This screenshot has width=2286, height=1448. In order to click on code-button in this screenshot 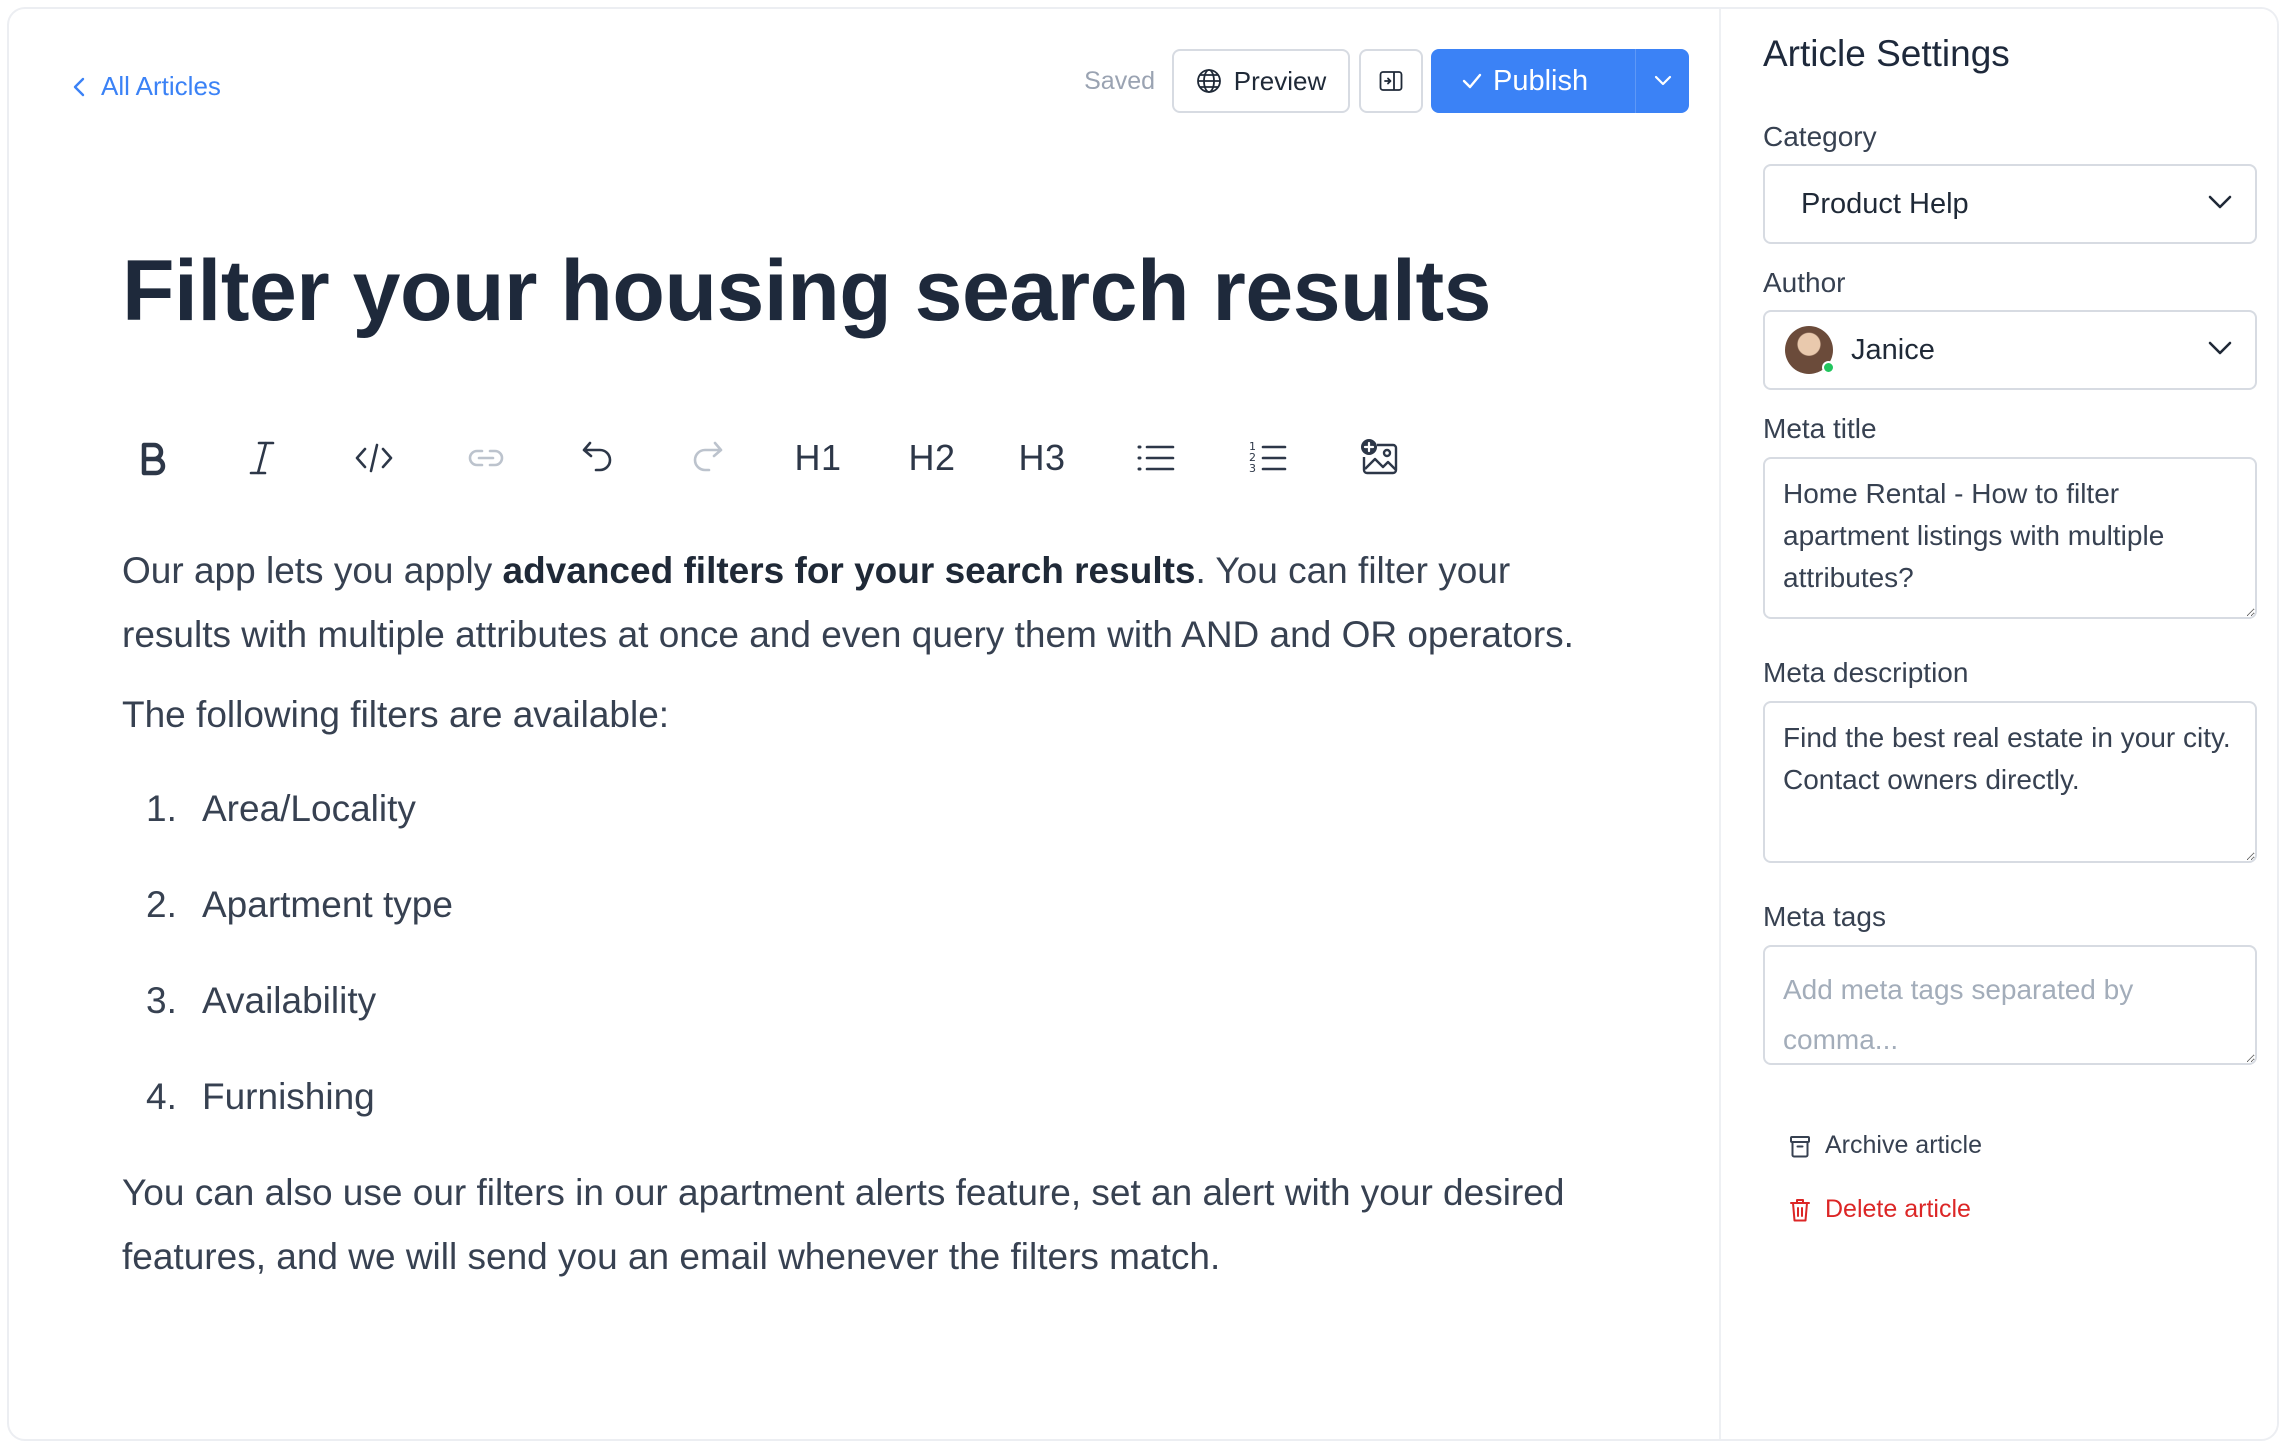, I will do `click(374, 458)`.